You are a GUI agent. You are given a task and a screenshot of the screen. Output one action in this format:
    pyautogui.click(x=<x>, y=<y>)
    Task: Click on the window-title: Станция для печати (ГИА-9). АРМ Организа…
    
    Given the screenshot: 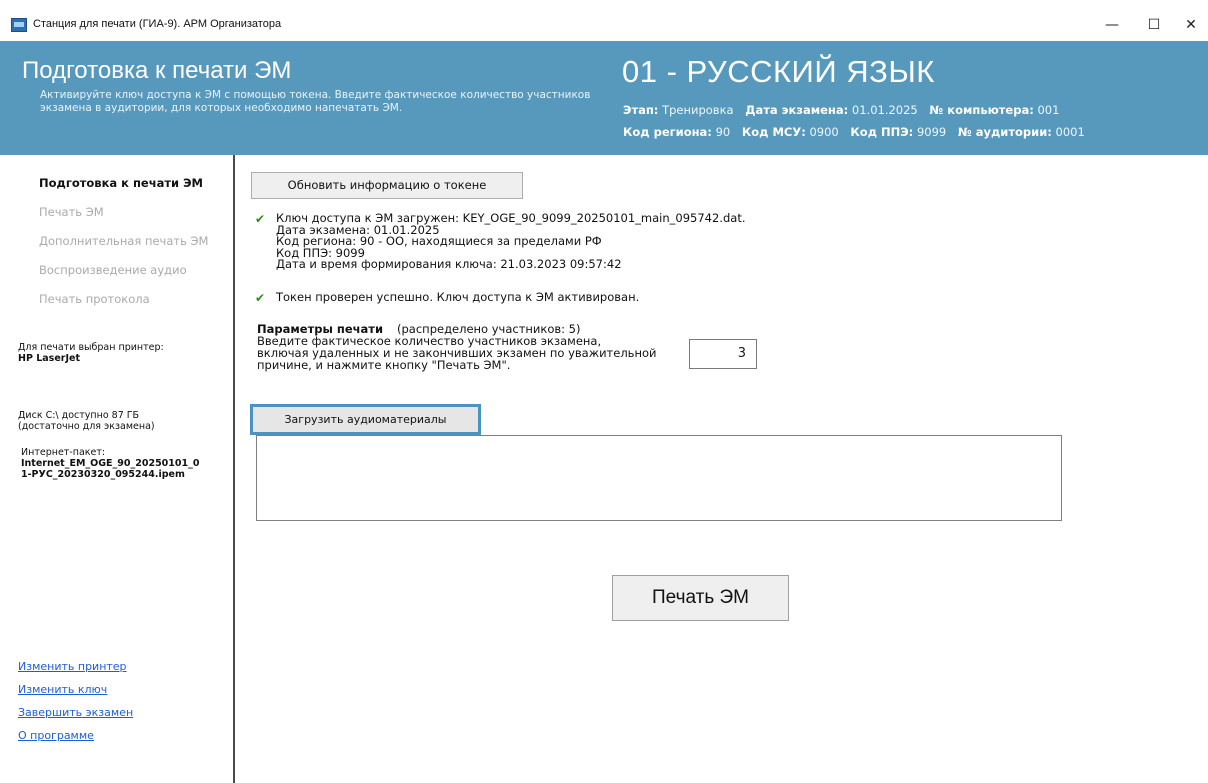 What is the action you would take?
    pyautogui.click(x=157, y=24)
    